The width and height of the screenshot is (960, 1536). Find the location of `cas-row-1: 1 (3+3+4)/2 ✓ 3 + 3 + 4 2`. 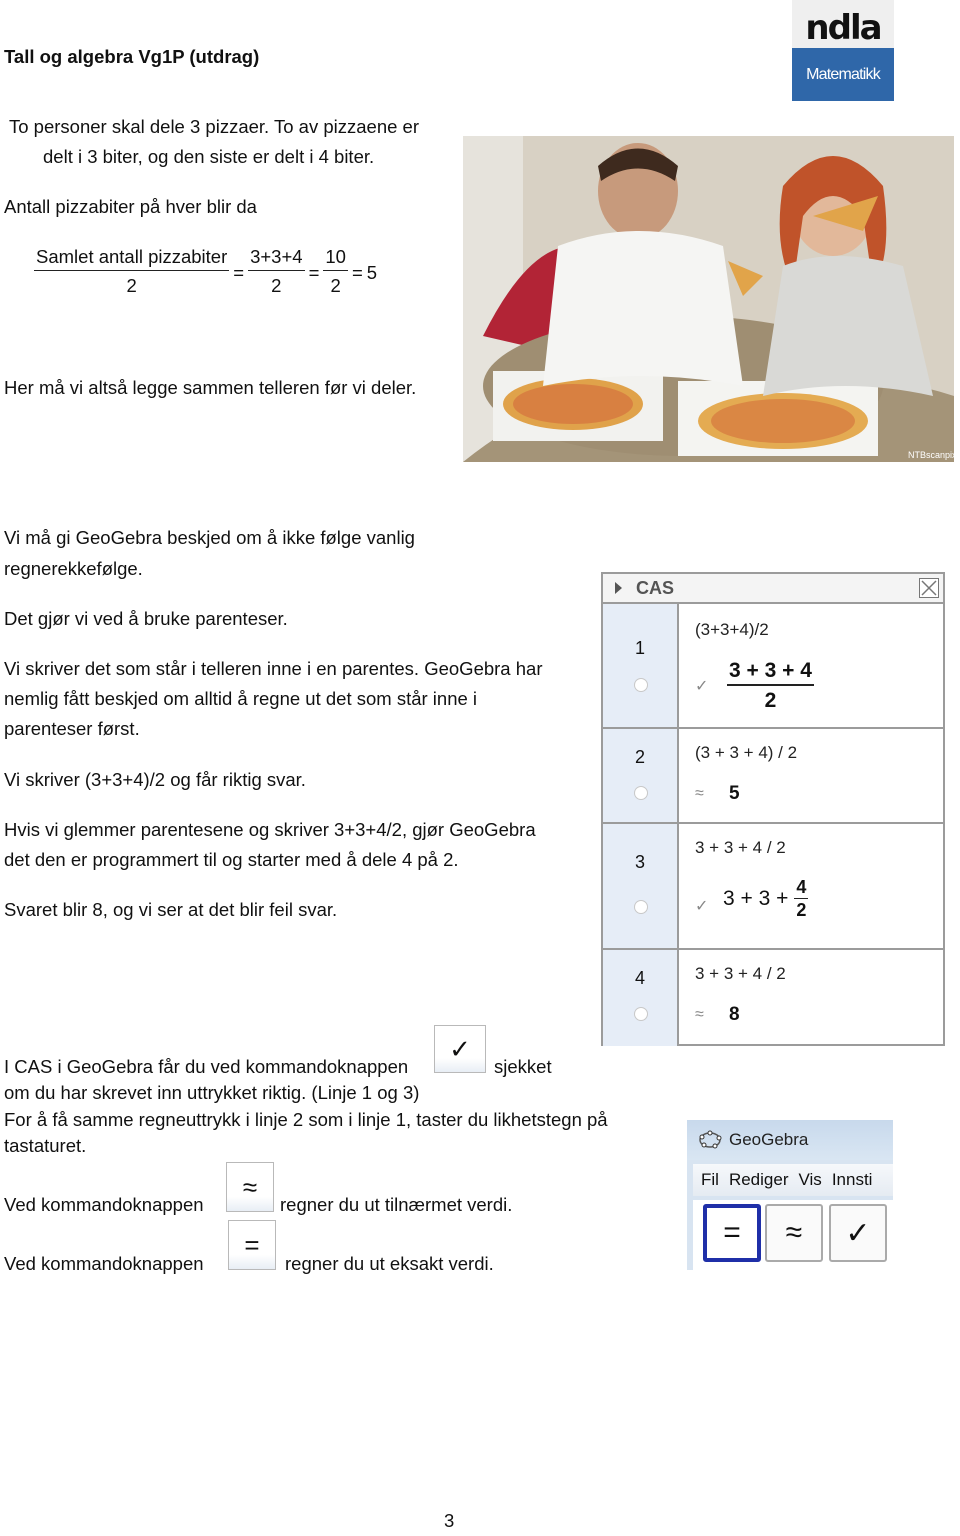

cas-row-1: 1 (3+3+4)/2 ✓ 3 + 3 + 4 2 is located at coordinates (773, 666).